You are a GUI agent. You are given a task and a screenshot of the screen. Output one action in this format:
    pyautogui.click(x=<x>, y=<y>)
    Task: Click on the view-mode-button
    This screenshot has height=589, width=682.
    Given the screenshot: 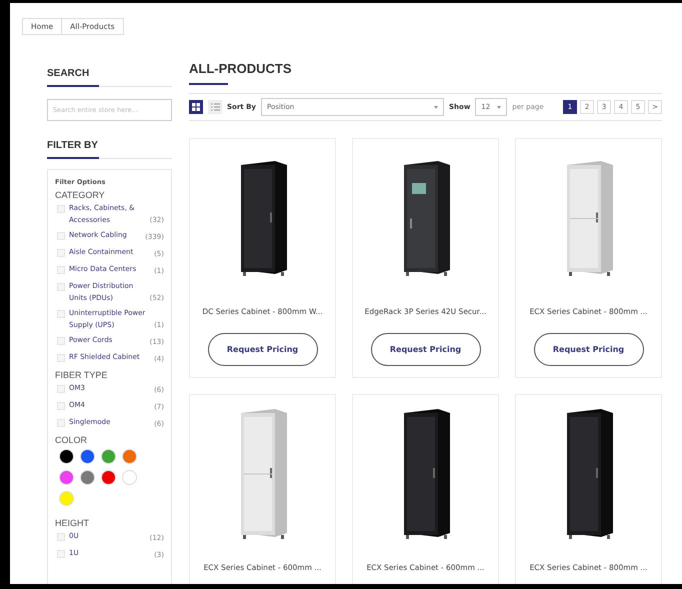 What is the action you would take?
    pyautogui.click(x=196, y=107)
    